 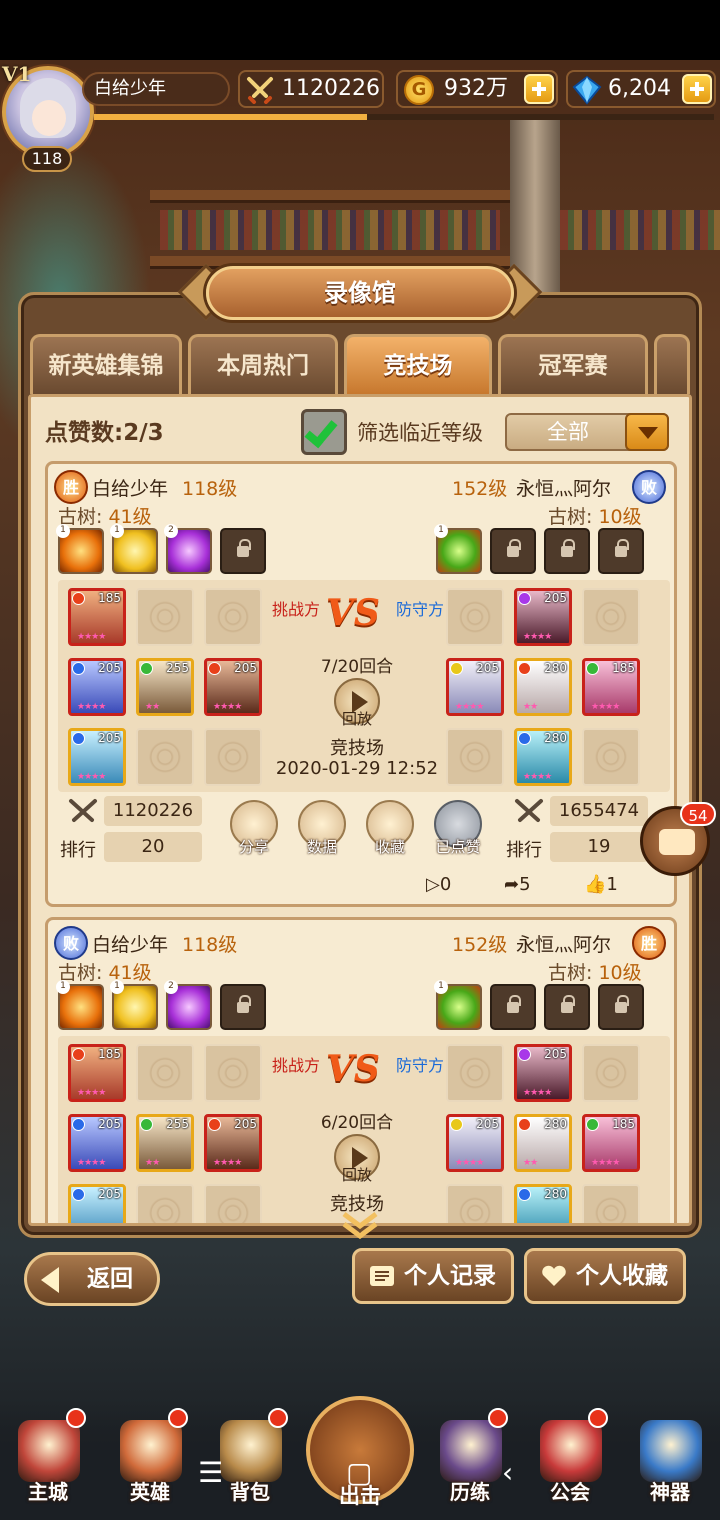 What do you see at coordinates (649, 943) in the screenshot?
I see `result-badge-win: 胜` at bounding box center [649, 943].